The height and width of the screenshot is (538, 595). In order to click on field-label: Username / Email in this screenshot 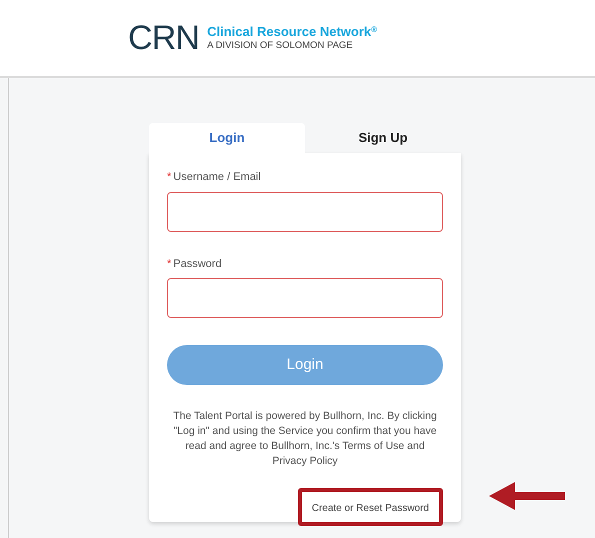, I will do `click(217, 177)`.